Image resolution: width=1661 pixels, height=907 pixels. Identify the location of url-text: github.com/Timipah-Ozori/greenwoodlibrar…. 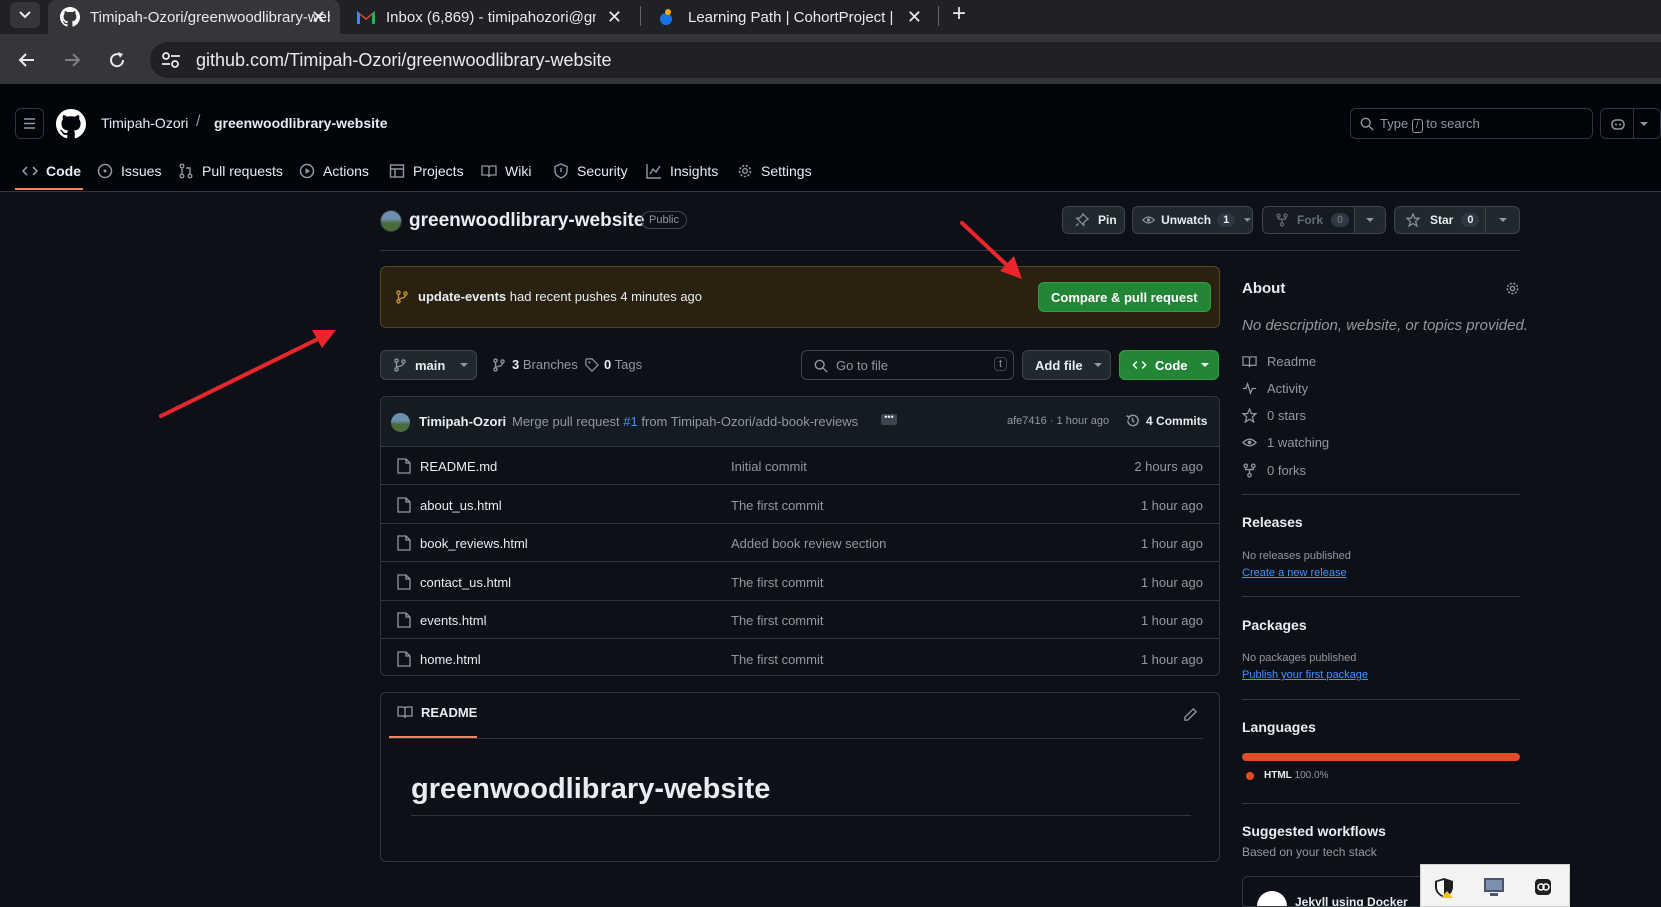
(404, 60).